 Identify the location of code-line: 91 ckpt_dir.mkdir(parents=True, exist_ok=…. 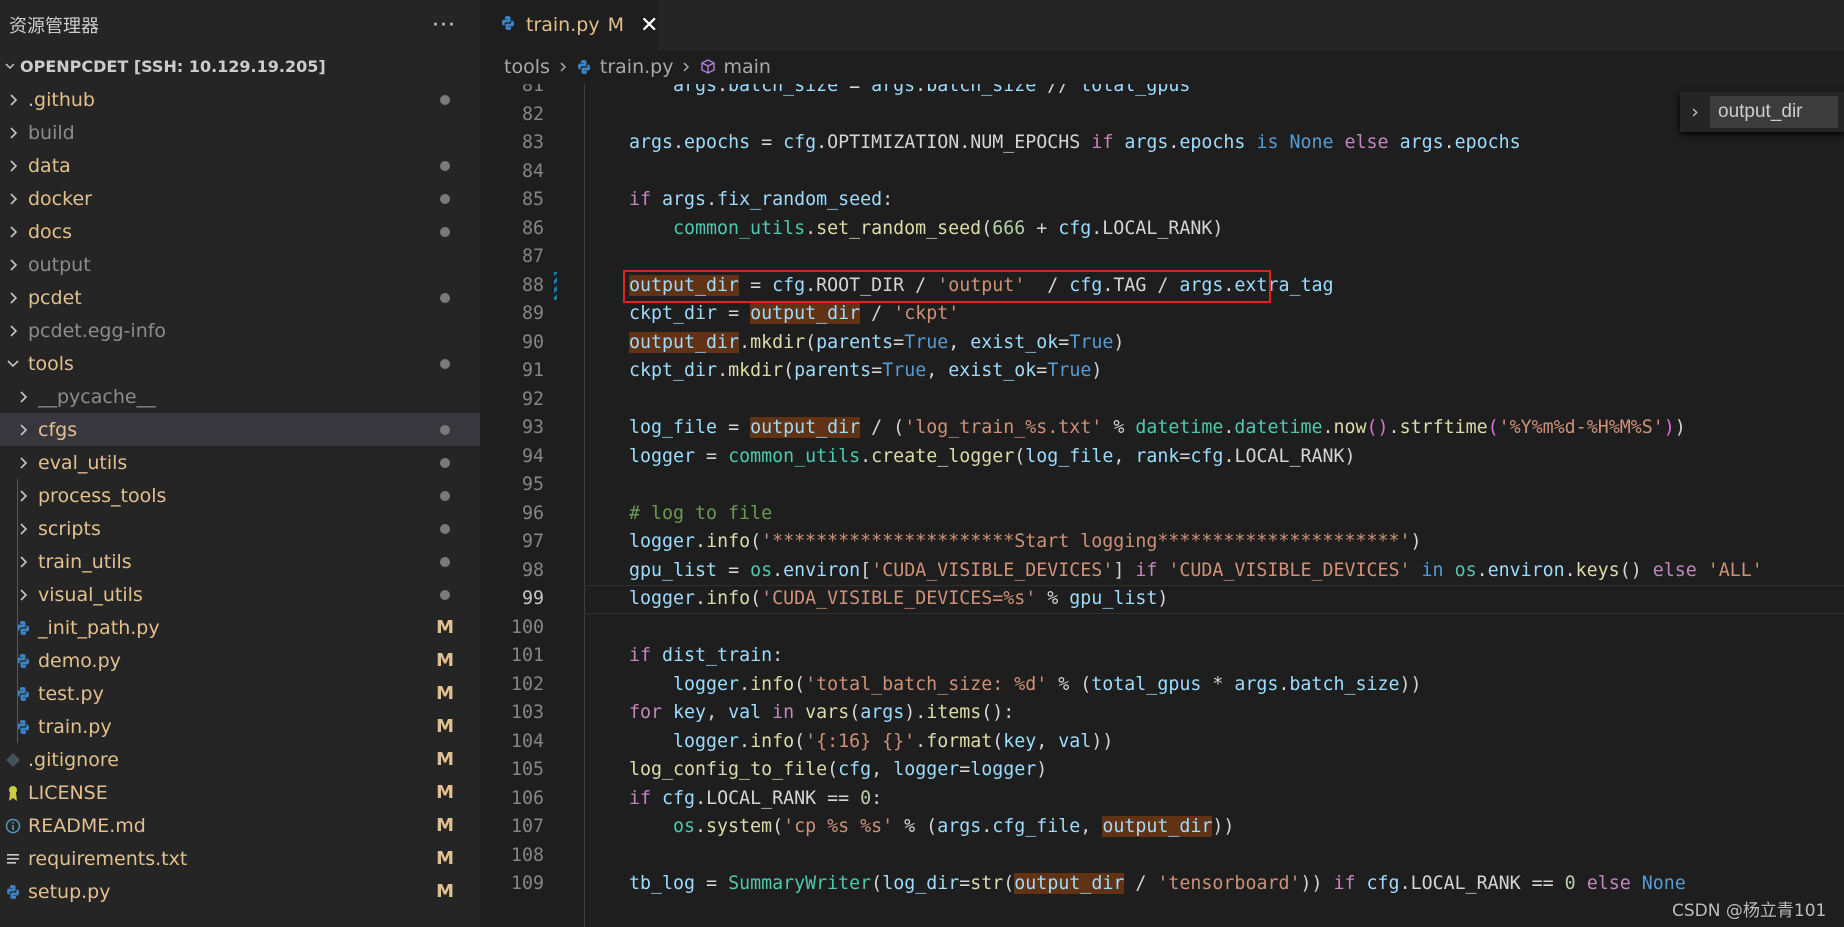
(1162, 371).